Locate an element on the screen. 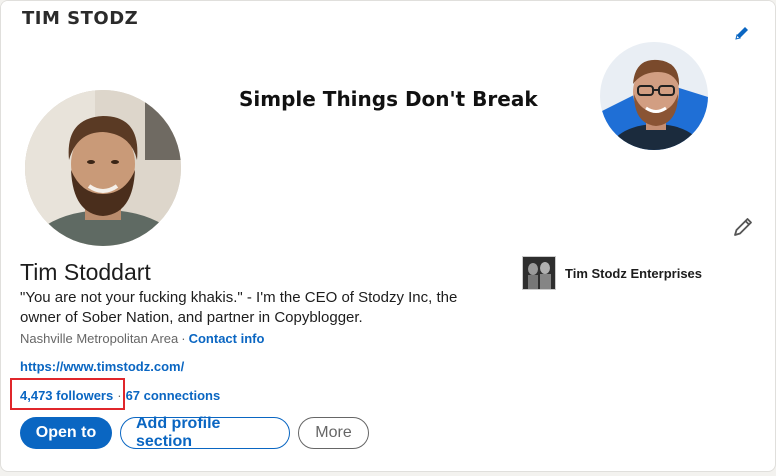 The image size is (776, 476). edit-intro-button is located at coordinates (743, 229).